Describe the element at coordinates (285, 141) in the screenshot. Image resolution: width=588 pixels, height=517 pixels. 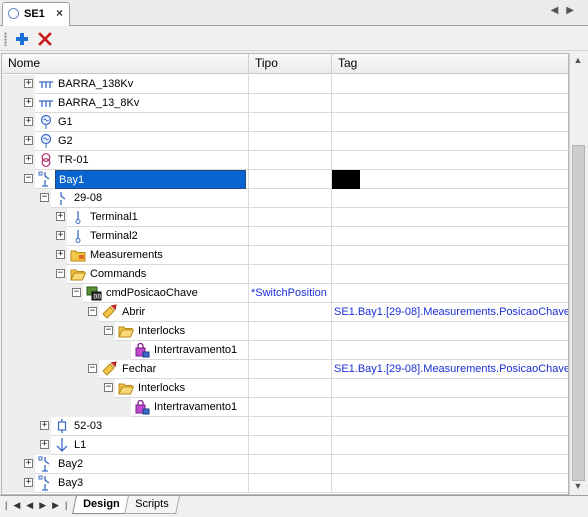
I see `tree-row: + G2` at that location.